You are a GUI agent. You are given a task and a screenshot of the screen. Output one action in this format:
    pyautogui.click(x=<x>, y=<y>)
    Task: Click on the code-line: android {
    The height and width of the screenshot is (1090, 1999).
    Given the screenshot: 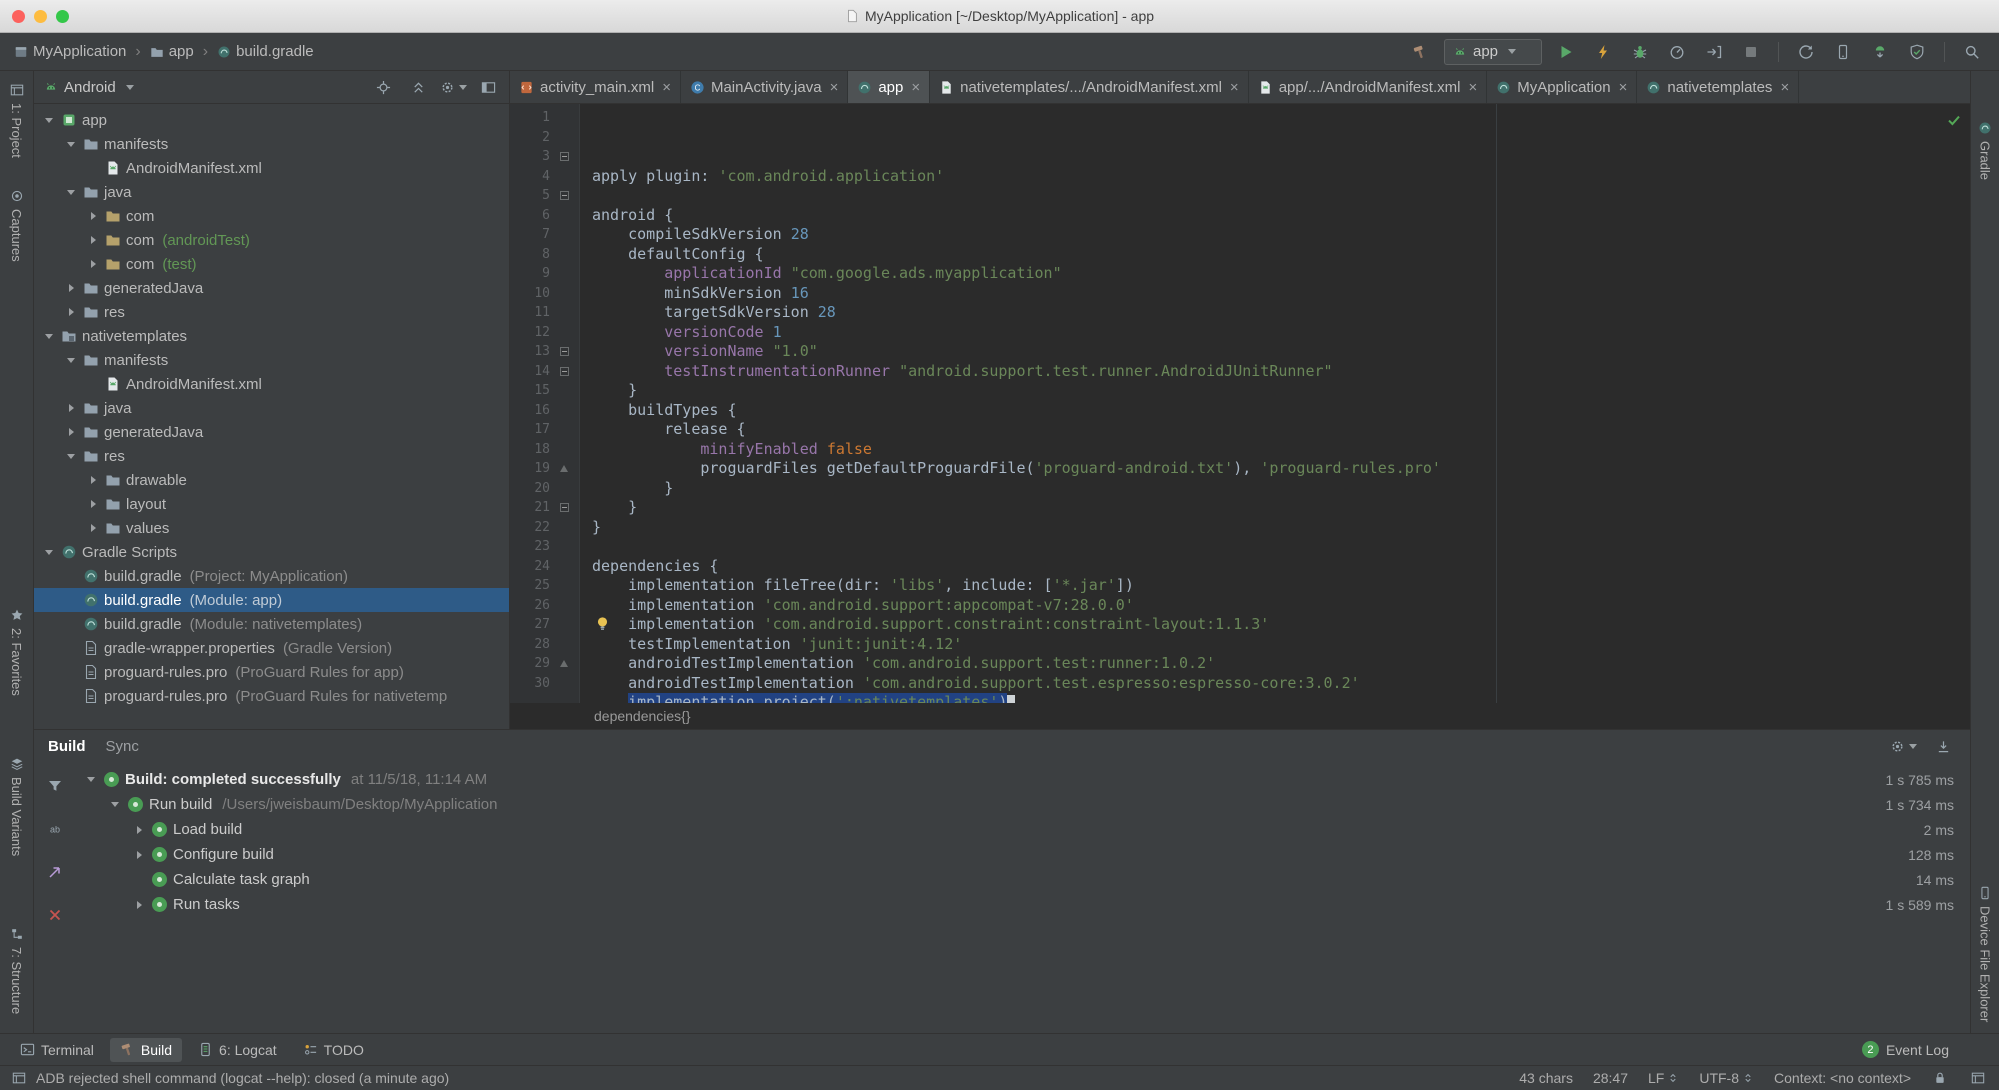 What is the action you would take?
    pyautogui.click(x=1281, y=216)
    